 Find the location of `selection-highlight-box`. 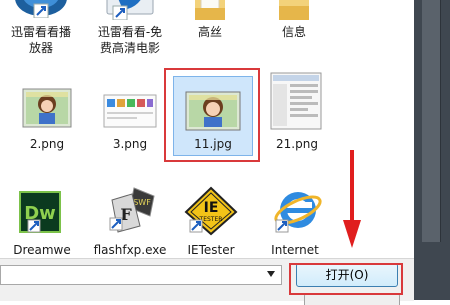

selection-highlight-box is located at coordinates (212, 115).